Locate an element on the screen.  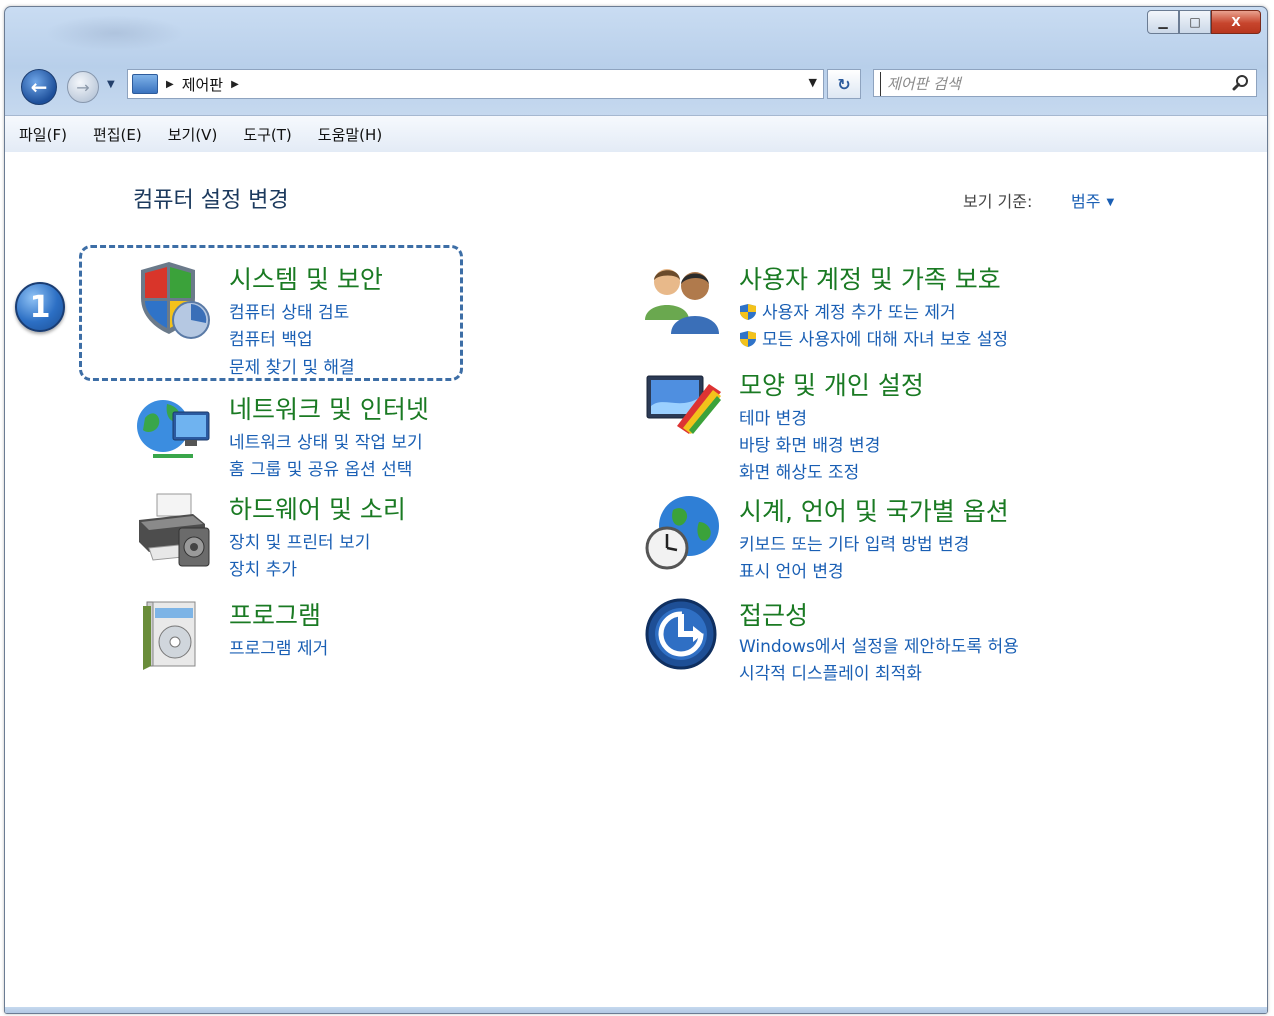
refresh-icon: ↻ is located at coordinates (844, 84).